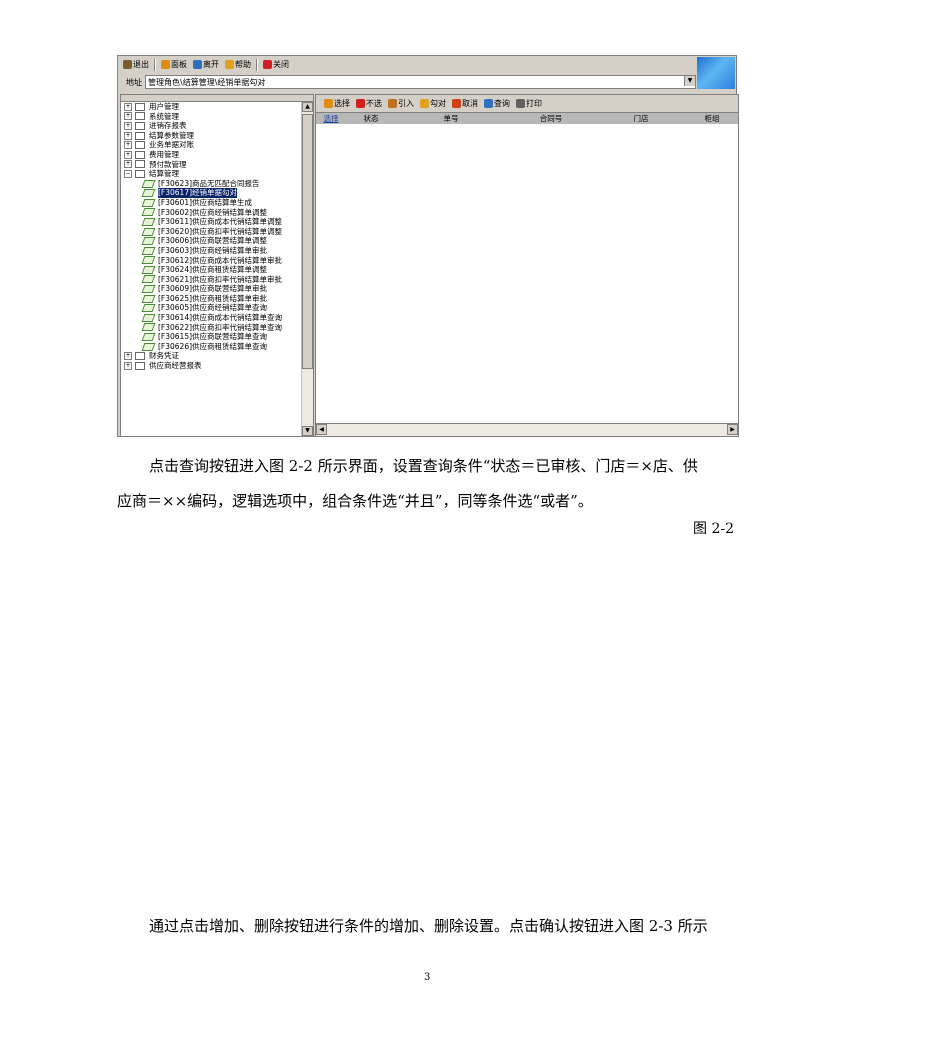 Image resolution: width=950 pixels, height=1045 pixels. What do you see at coordinates (128, 173) in the screenshot?
I see `collapse-icon: −` at bounding box center [128, 173].